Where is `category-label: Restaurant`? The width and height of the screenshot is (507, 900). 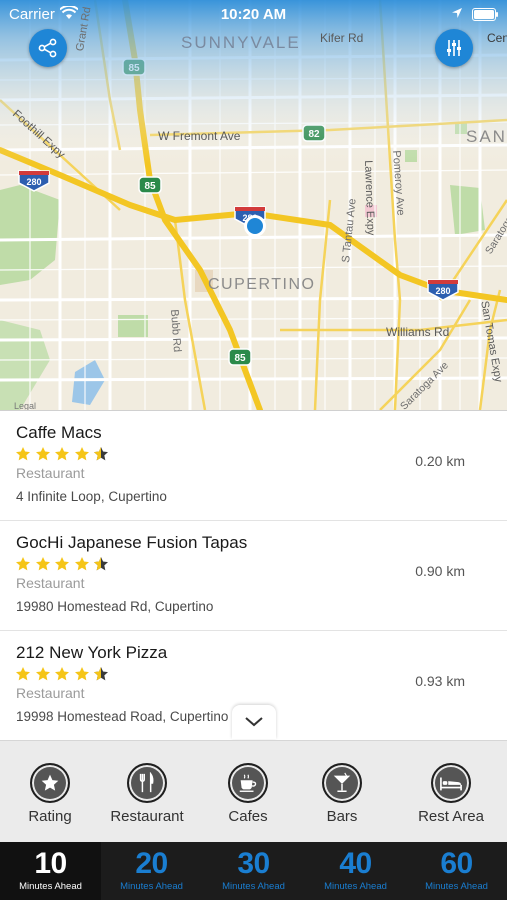 category-label: Restaurant is located at coordinates (147, 816).